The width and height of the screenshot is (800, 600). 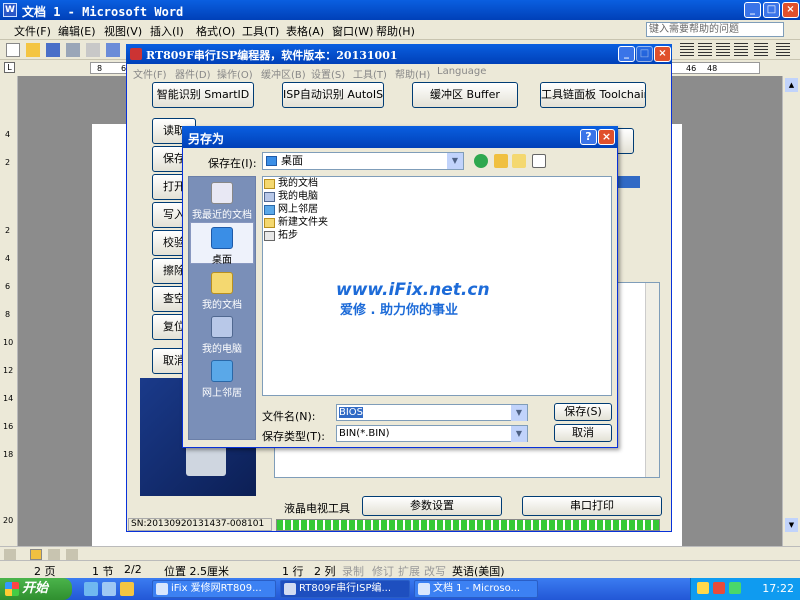 What do you see at coordinates (662, 54) in the screenshot?
I see `isp-close-icon: ×` at bounding box center [662, 54].